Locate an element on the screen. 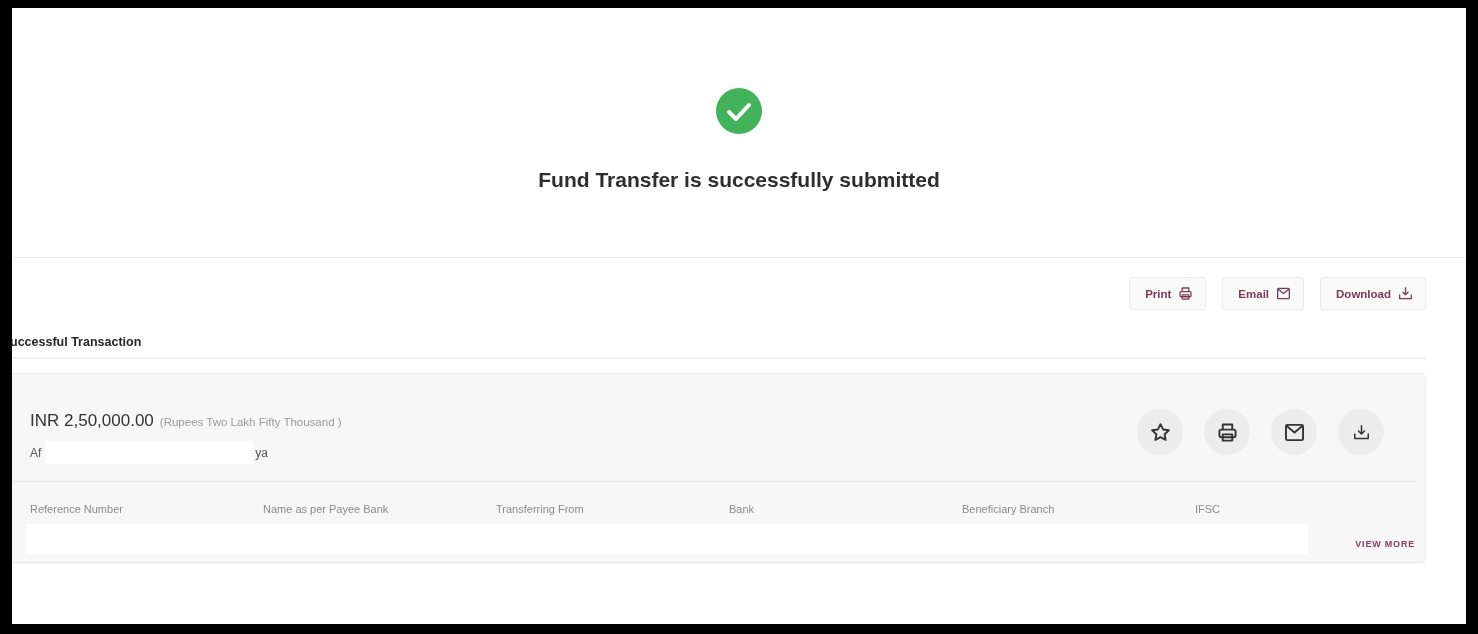 This screenshot has width=1478, height=634. column-label: Reference Number is located at coordinates (76, 509).